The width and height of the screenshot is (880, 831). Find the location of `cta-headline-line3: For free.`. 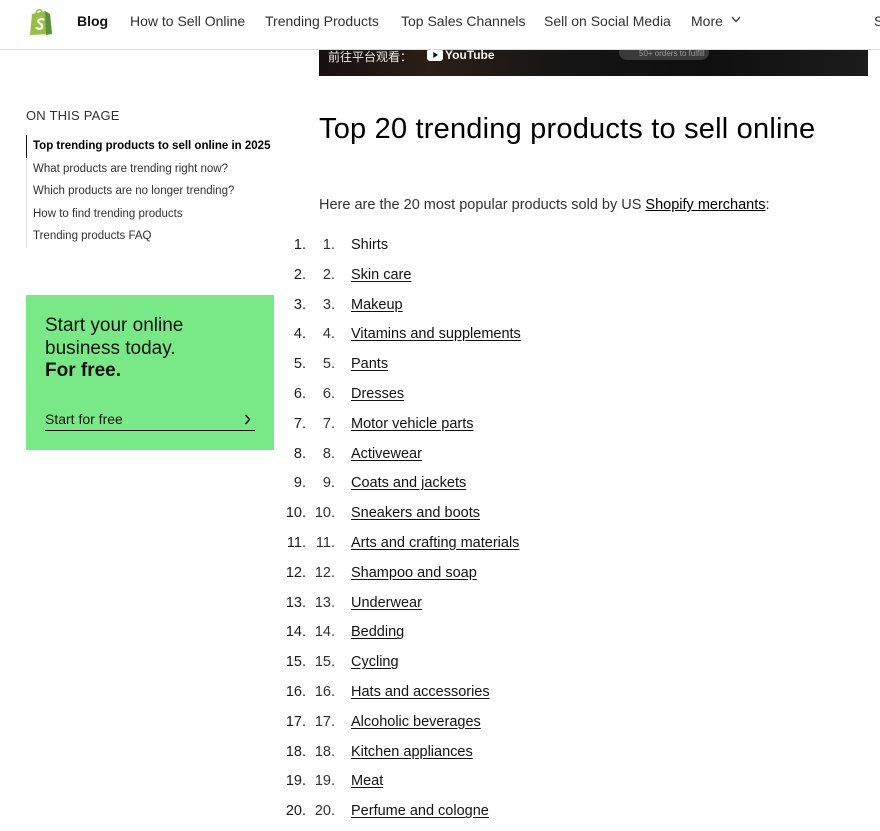

cta-headline-line3: For free. is located at coordinates (83, 370).